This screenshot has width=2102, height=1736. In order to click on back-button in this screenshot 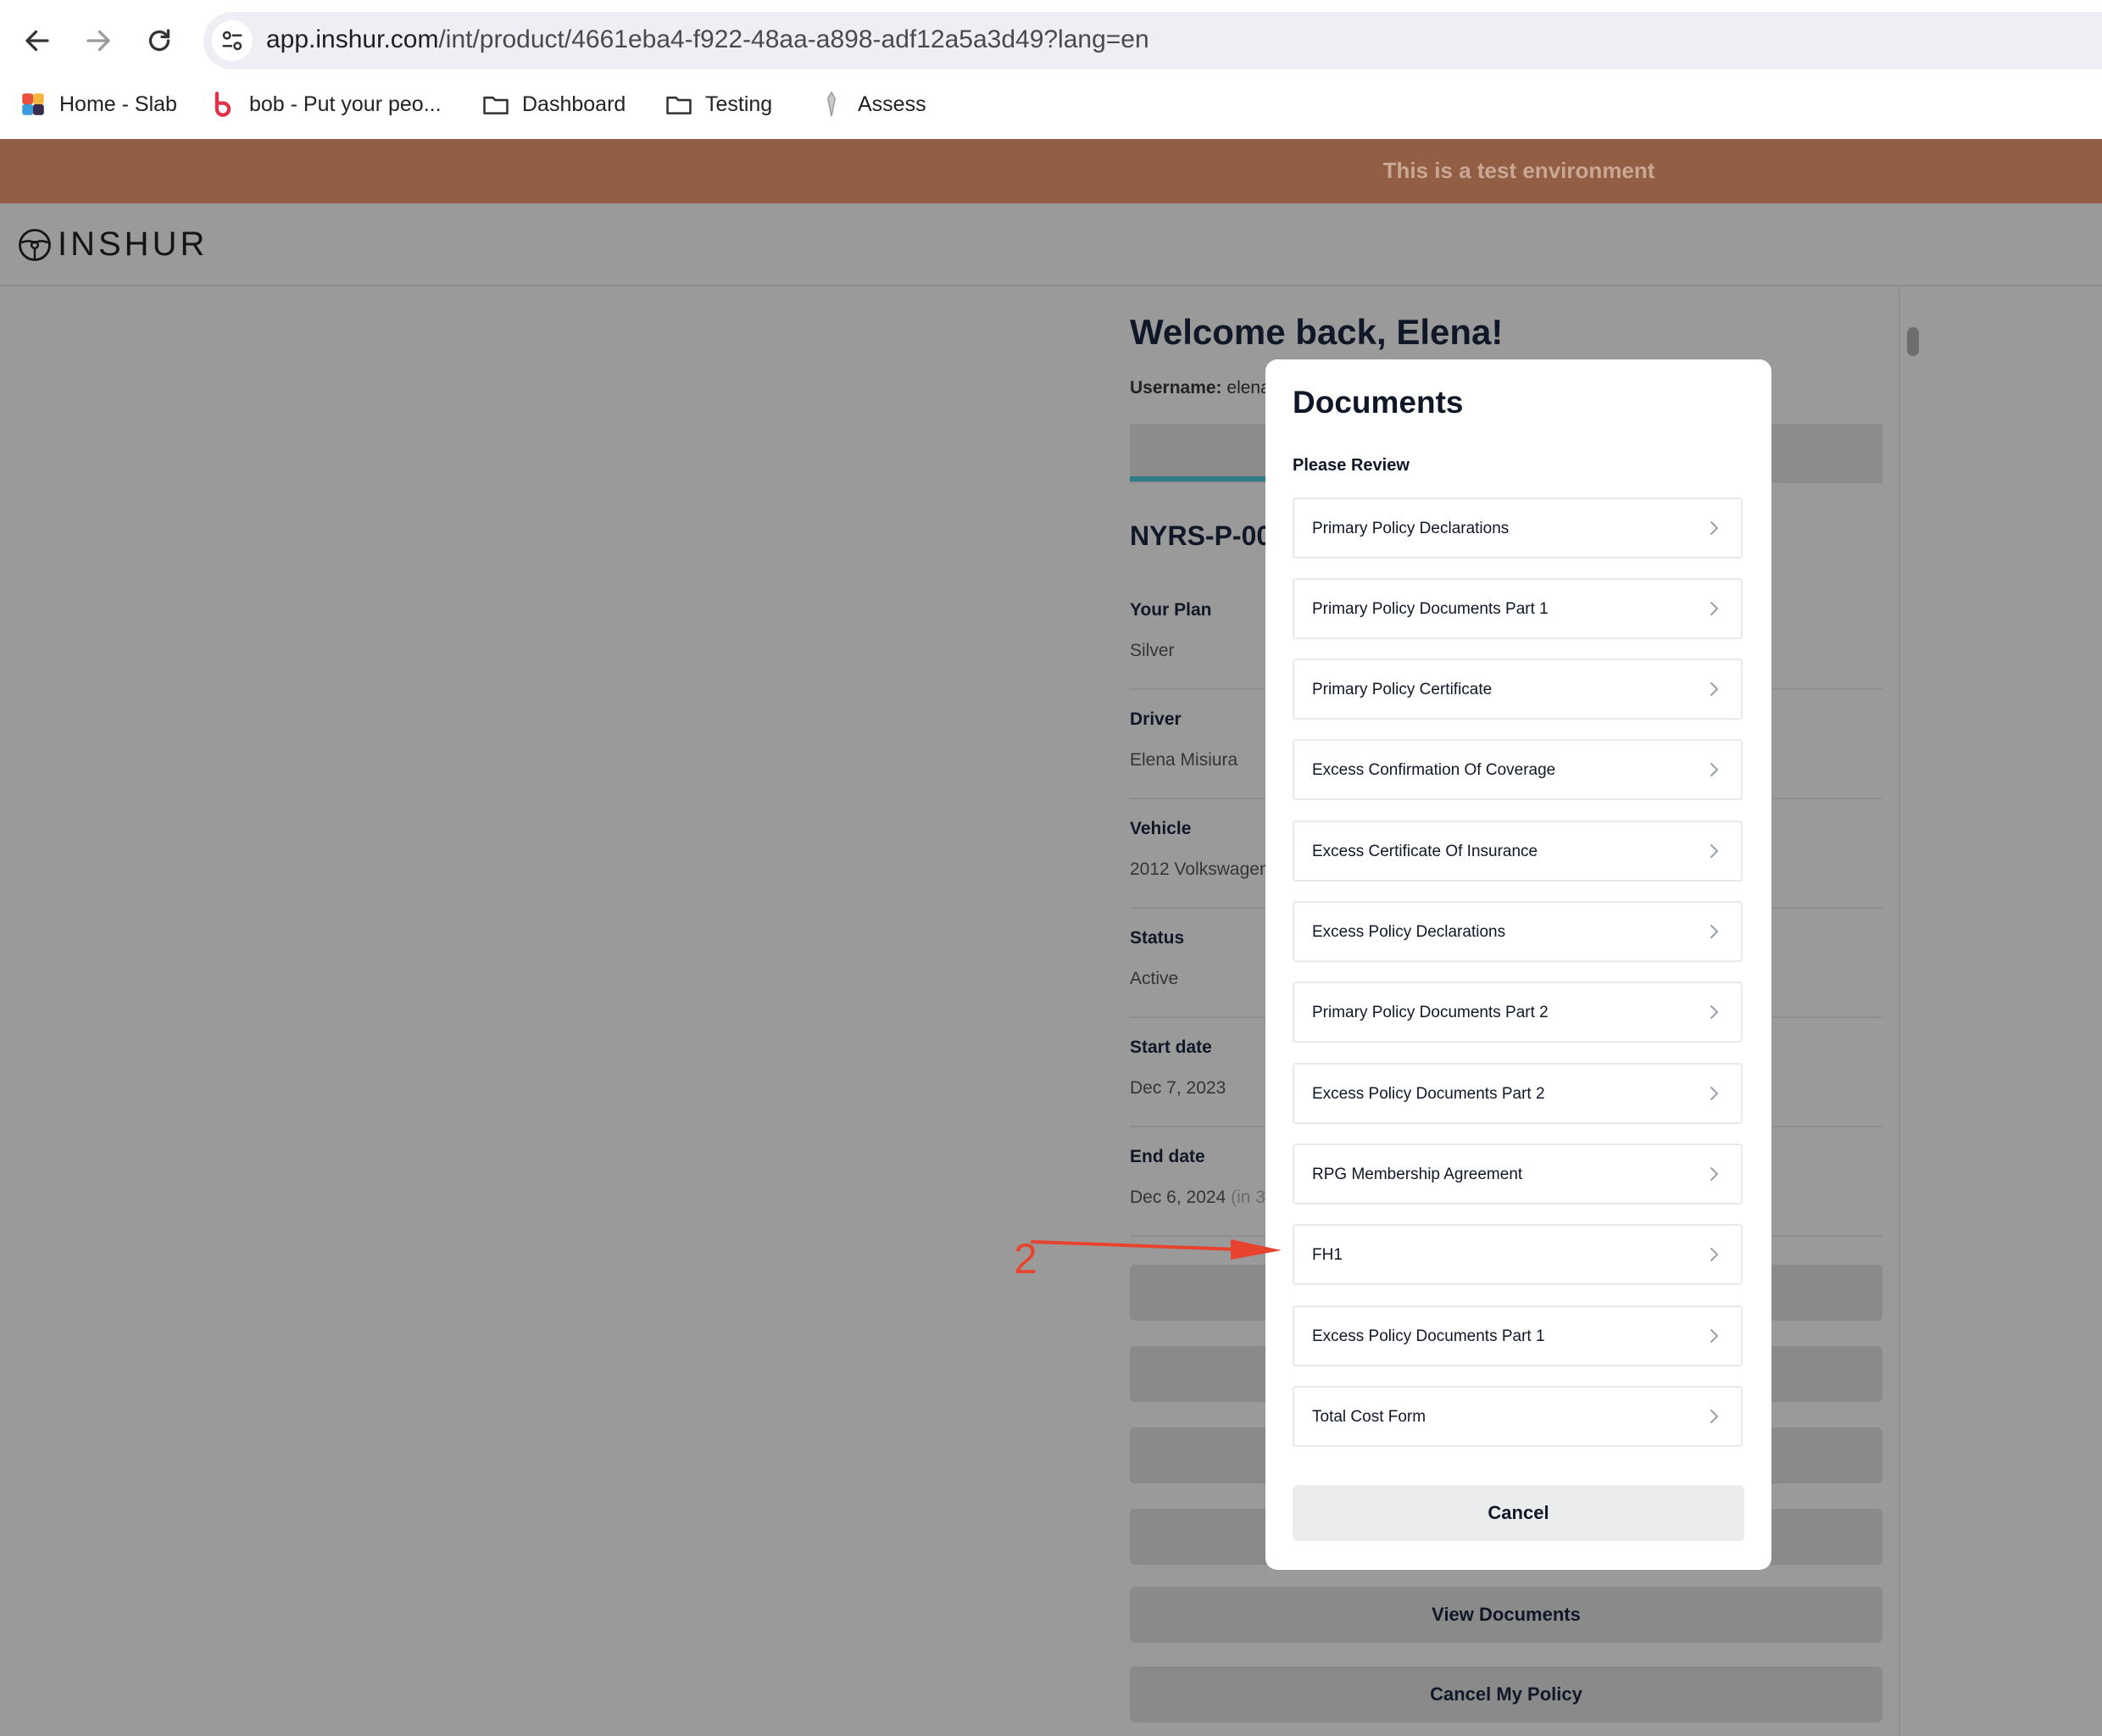, I will do `click(37, 41)`.